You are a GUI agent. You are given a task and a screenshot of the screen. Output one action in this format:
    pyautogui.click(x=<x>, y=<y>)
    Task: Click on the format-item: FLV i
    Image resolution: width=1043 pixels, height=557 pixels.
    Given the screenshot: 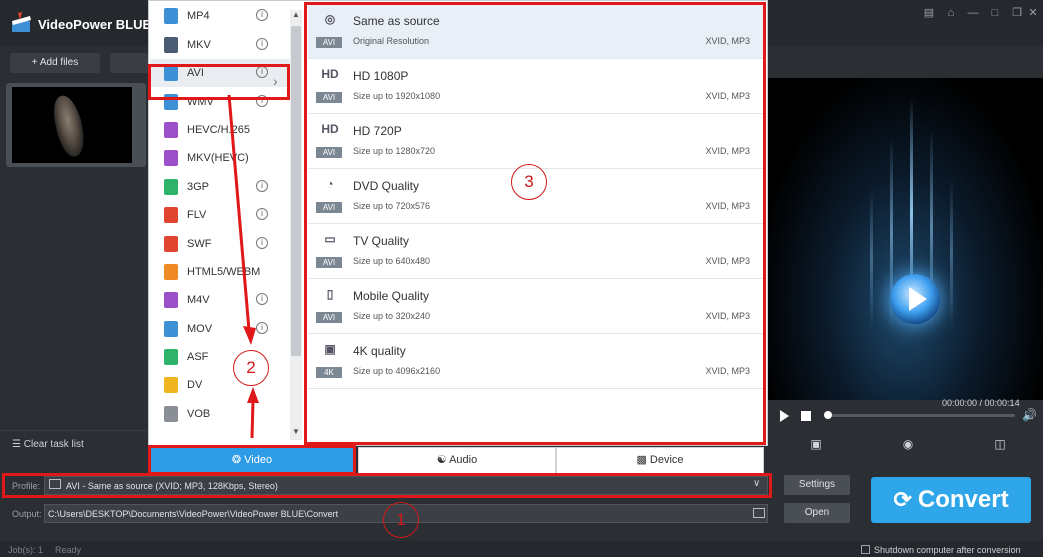 What is the action you would take?
    pyautogui.click(x=220, y=215)
    